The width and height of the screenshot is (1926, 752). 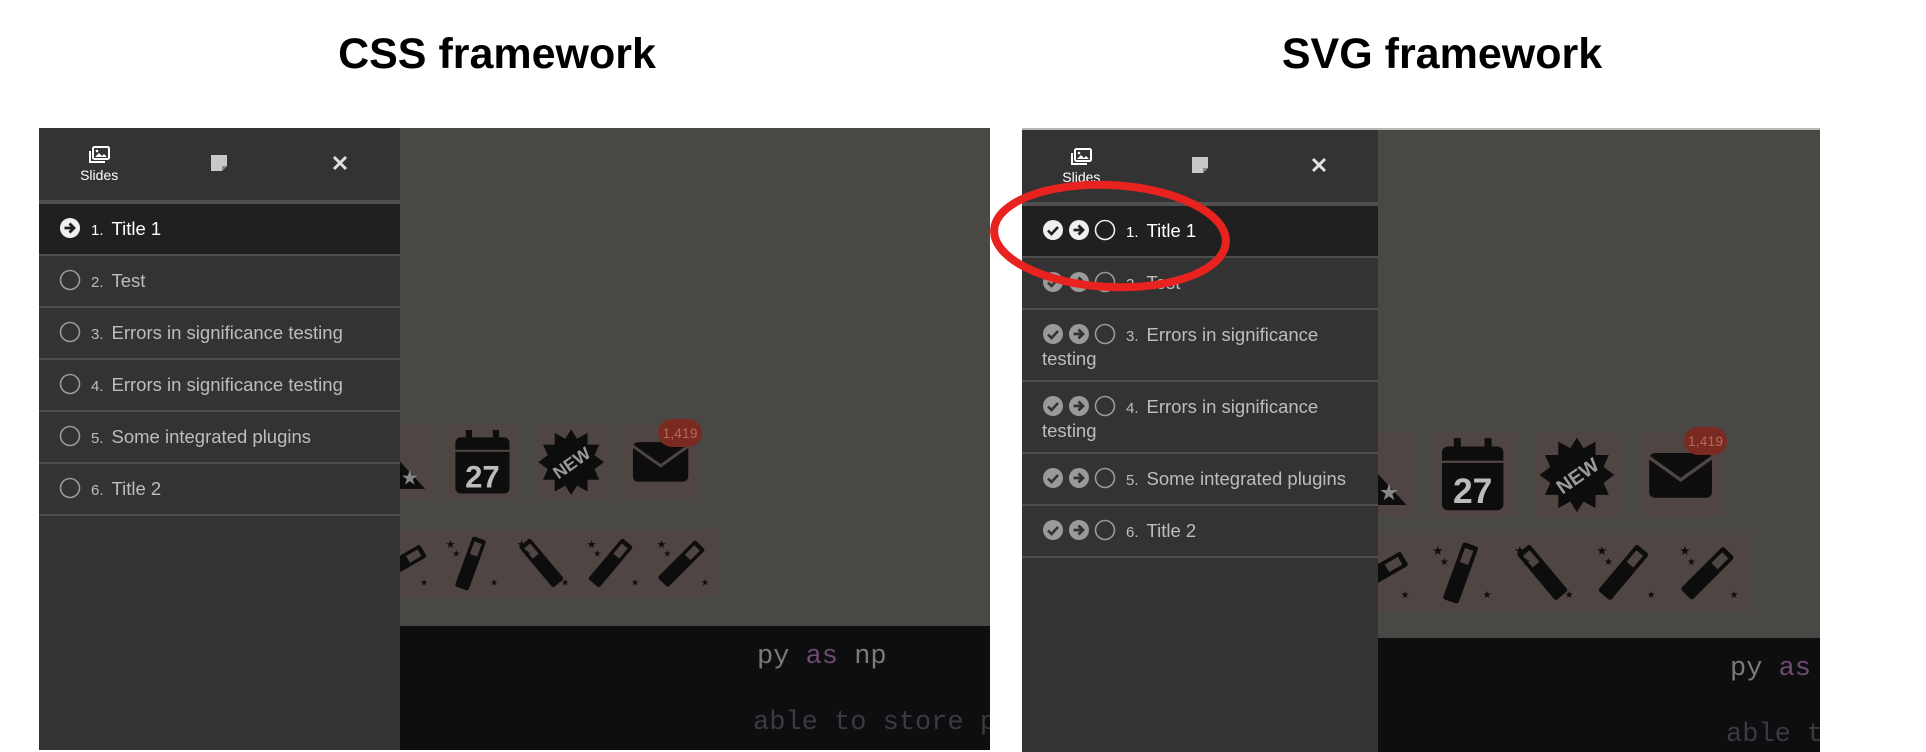 What do you see at coordinates (99, 174) in the screenshot?
I see `tab-label: Slides` at bounding box center [99, 174].